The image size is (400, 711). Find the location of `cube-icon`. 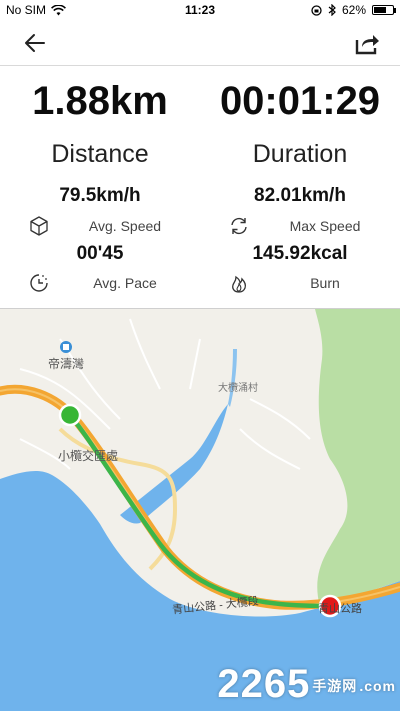

cube-icon is located at coordinates (39, 226).